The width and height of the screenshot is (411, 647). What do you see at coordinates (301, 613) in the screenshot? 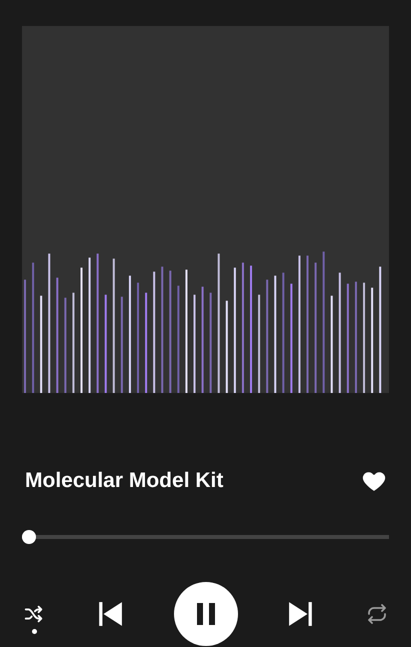
I see `next-icon` at bounding box center [301, 613].